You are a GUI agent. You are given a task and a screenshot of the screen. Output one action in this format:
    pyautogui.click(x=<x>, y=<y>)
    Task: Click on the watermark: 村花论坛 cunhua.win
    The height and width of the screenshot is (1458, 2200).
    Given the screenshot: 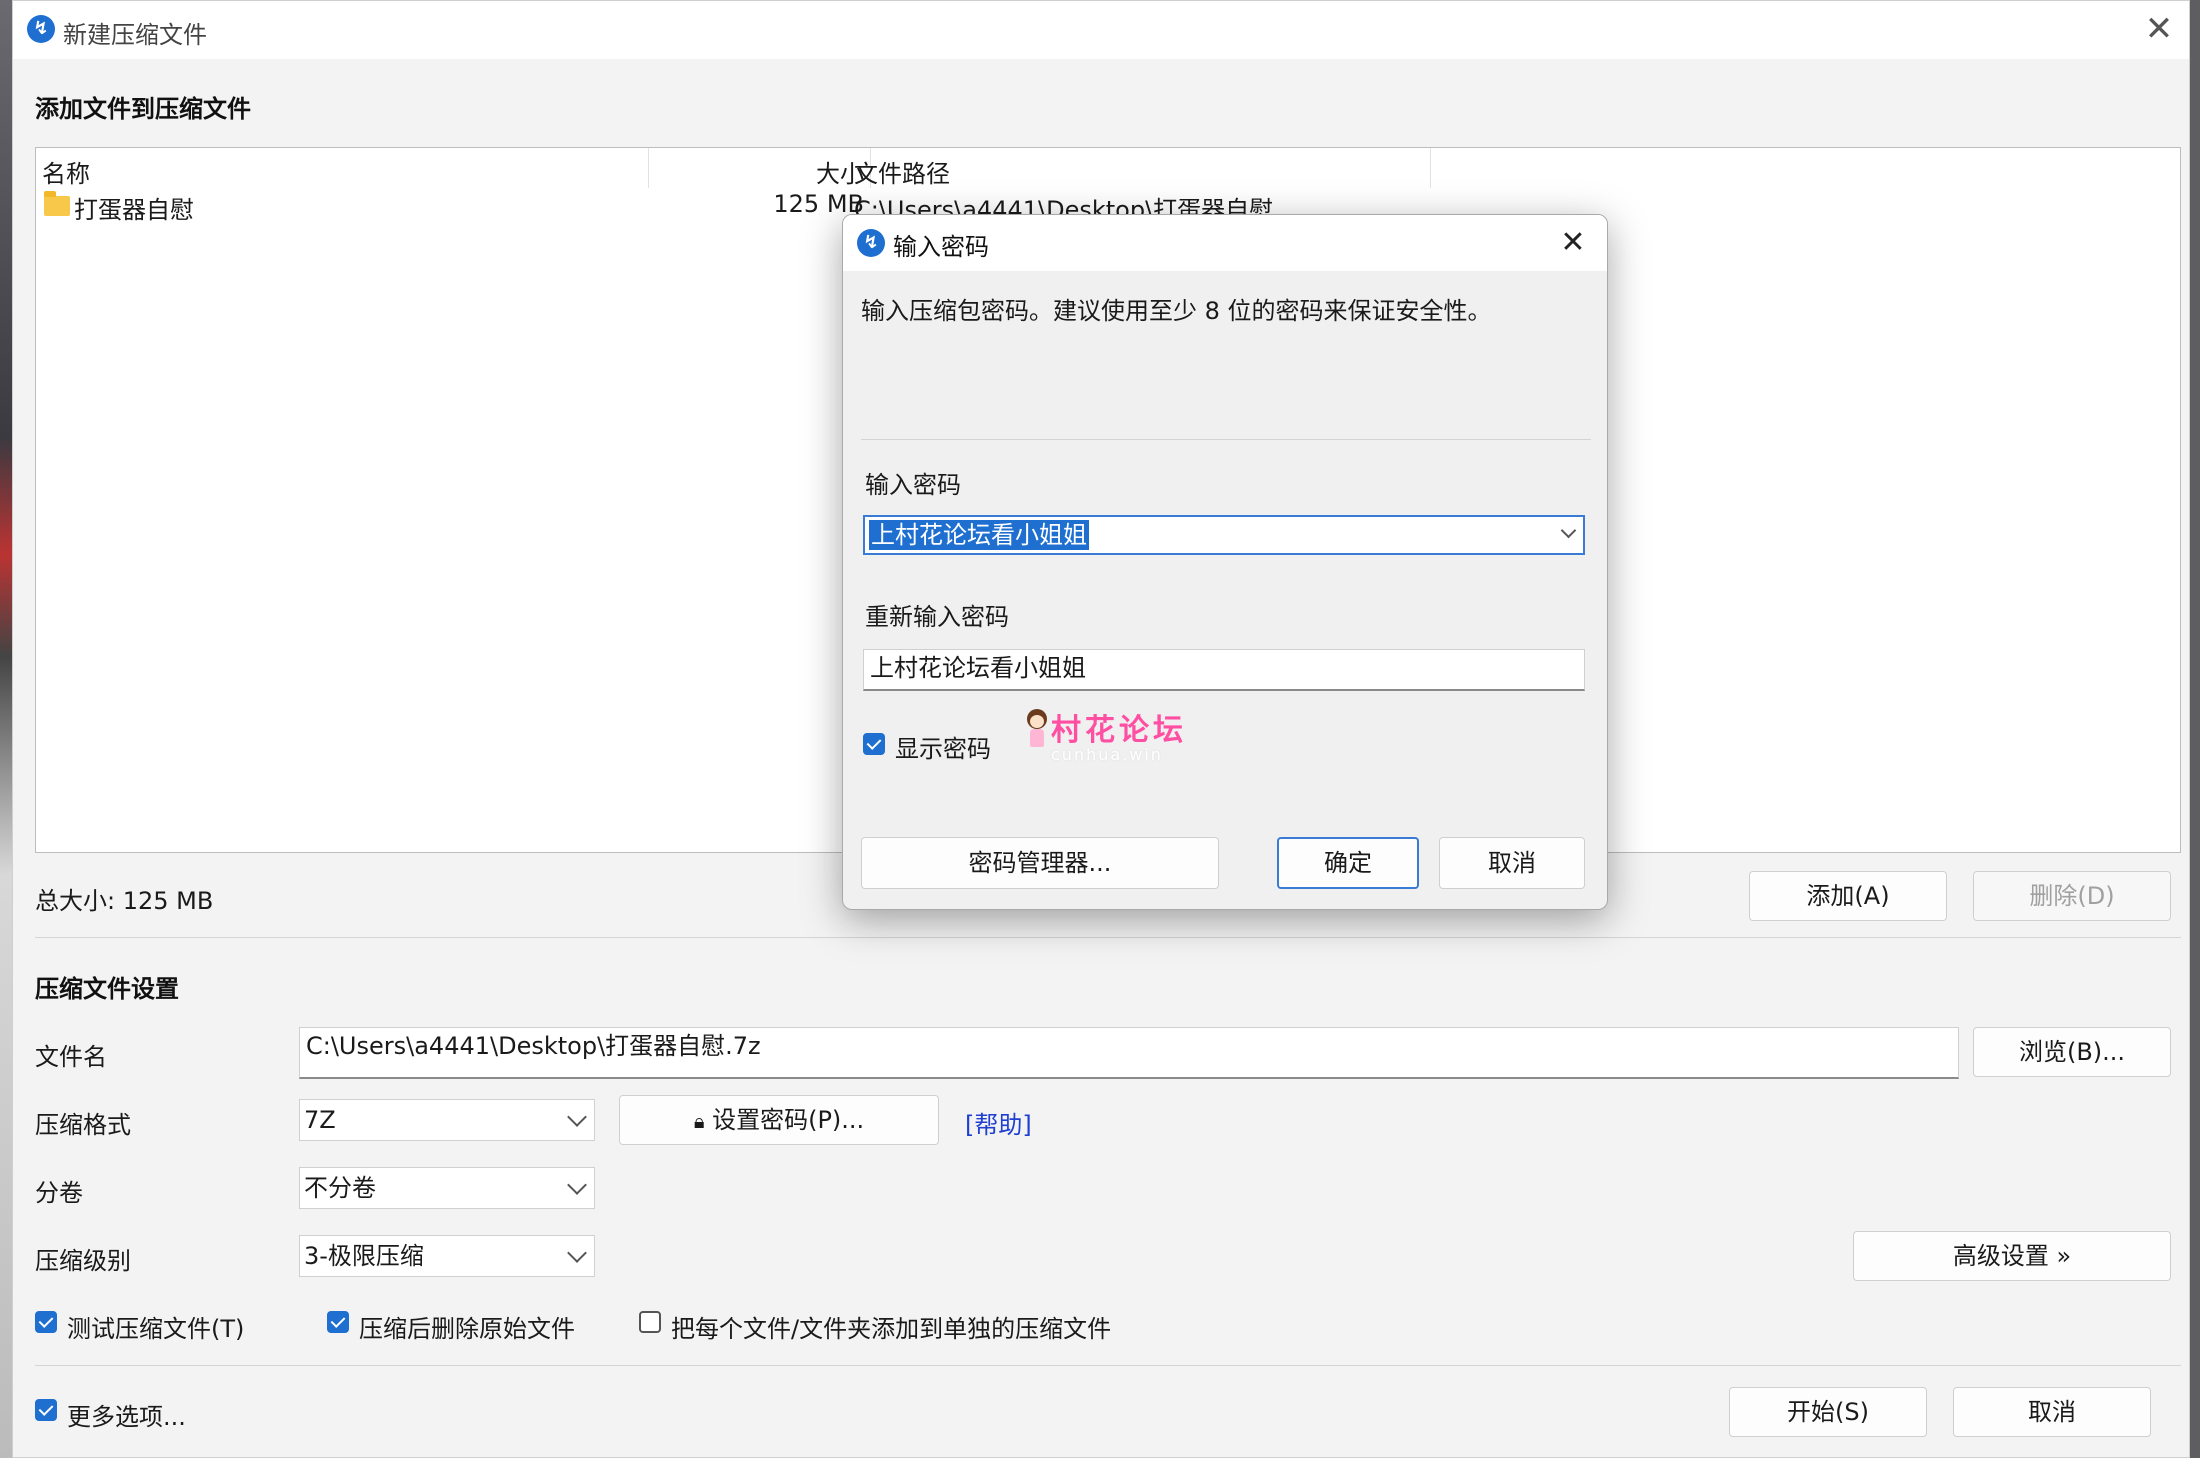 What is the action you would take?
    pyautogui.click(x=1123, y=737)
    